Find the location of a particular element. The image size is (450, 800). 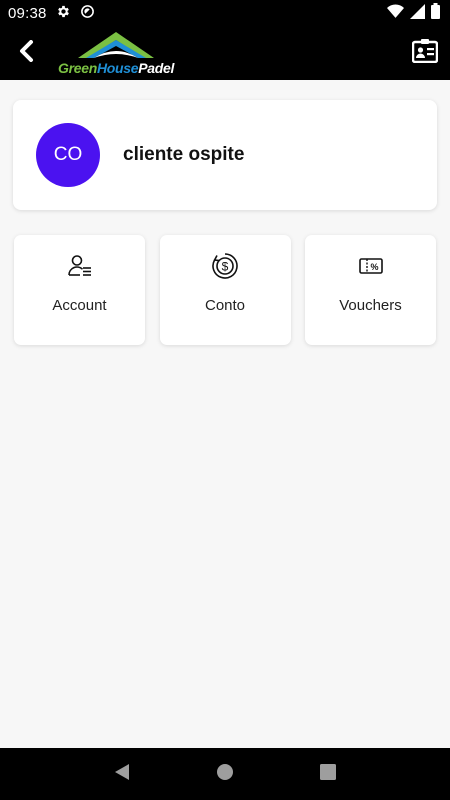

back-button is located at coordinates (27, 53).